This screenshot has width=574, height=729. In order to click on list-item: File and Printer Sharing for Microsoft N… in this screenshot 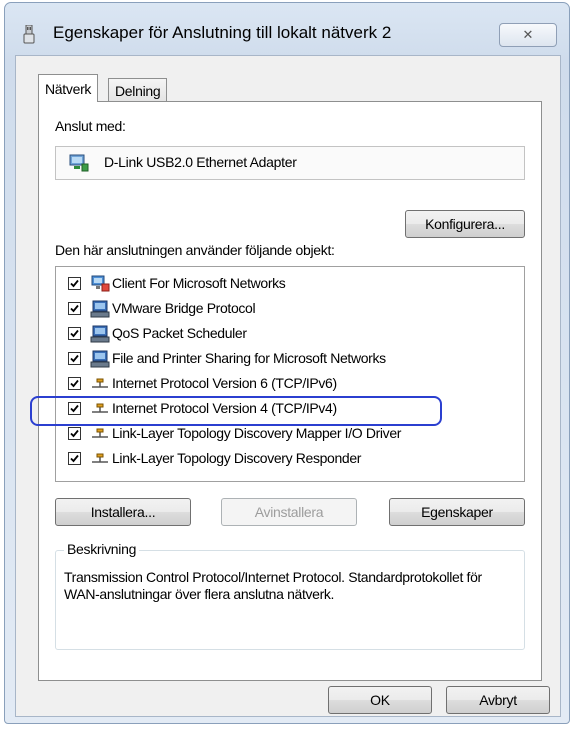, I will do `click(290, 359)`.